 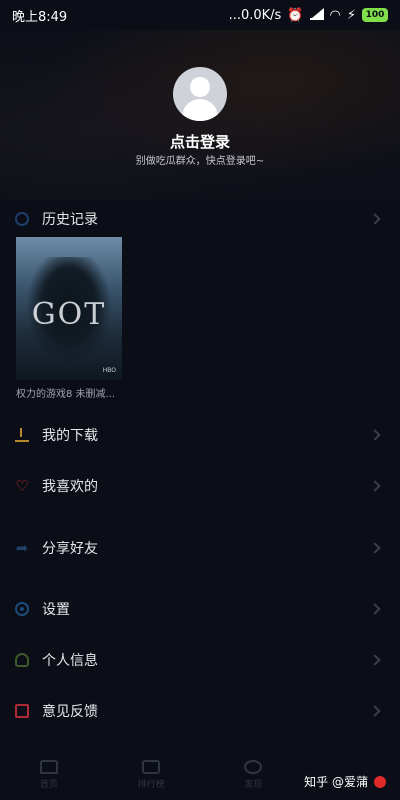 I want to click on menu-item-profile: 个人信息, so click(x=200, y=660).